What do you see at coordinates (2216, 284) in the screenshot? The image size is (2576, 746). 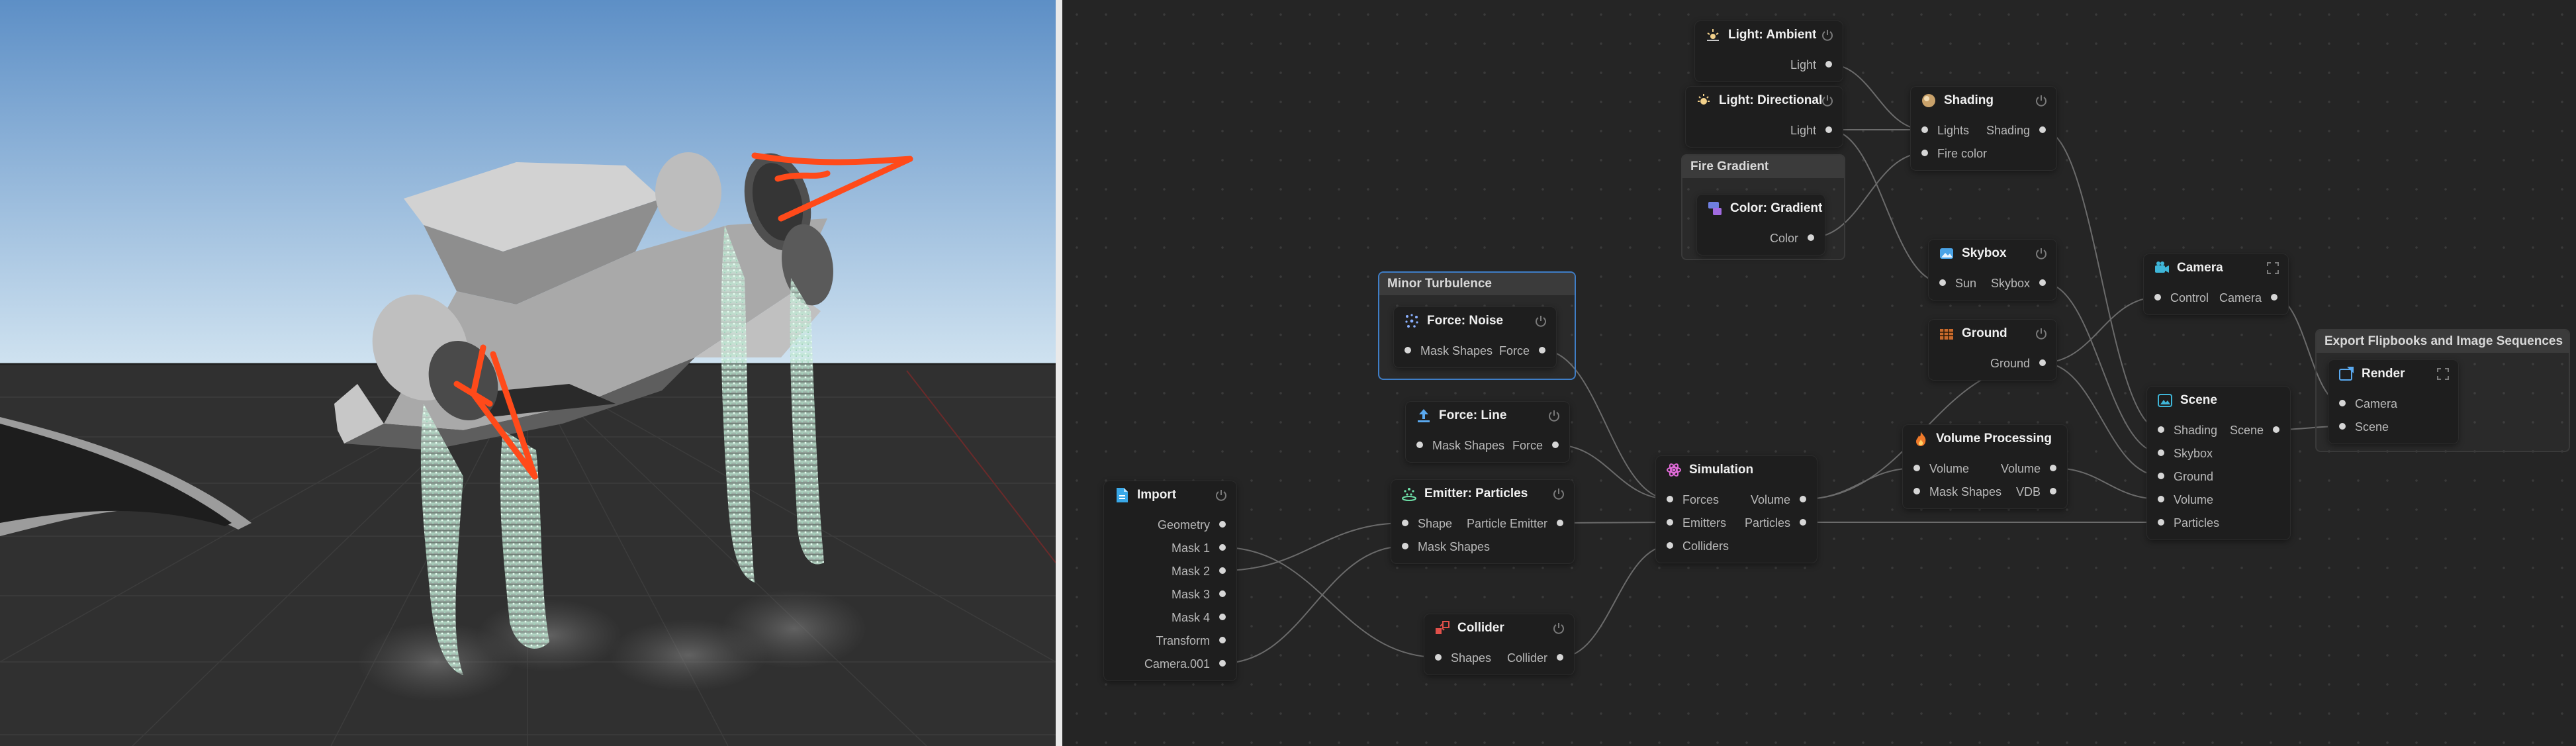 I see `node-camera: Camera Camera Control` at bounding box center [2216, 284].